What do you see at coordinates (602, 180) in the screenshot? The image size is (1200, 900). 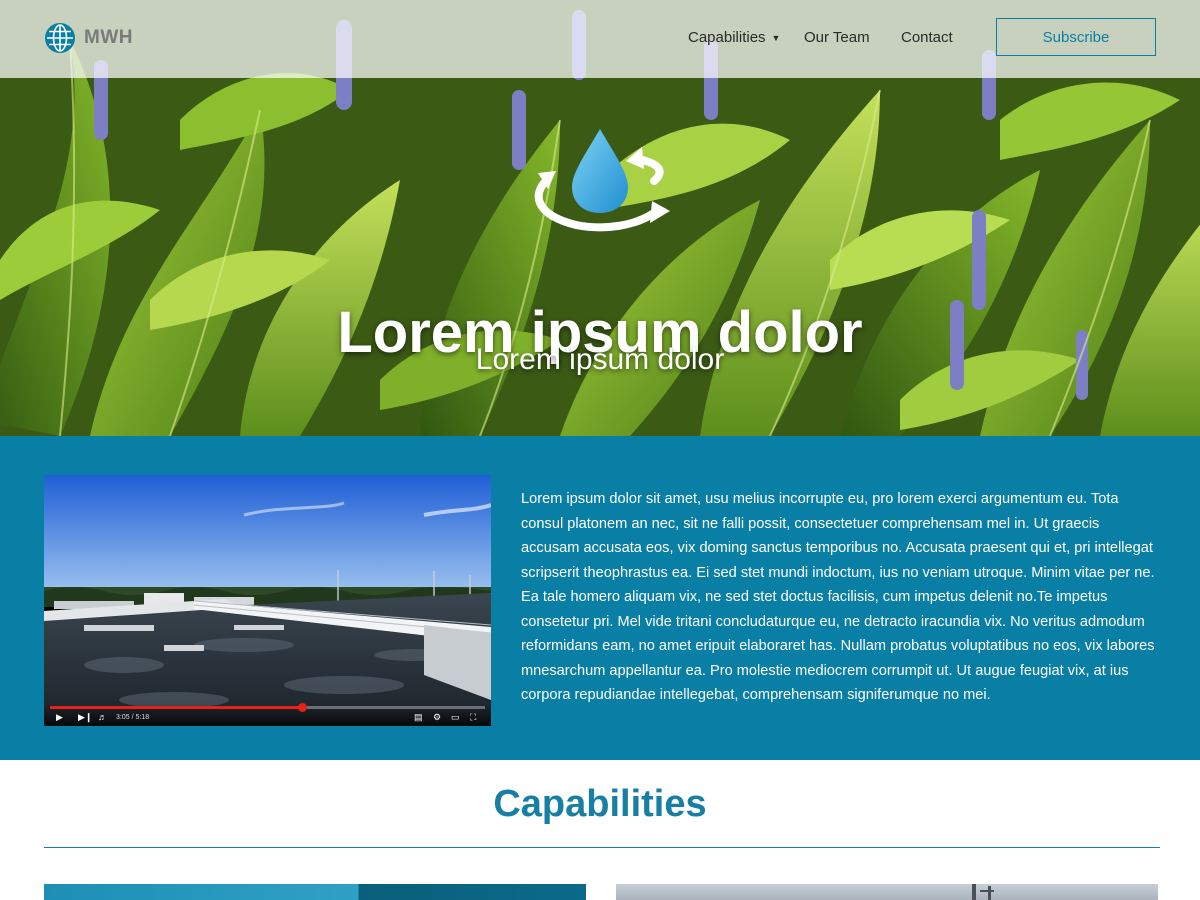 I see `water-drop-cycle-icon` at bounding box center [602, 180].